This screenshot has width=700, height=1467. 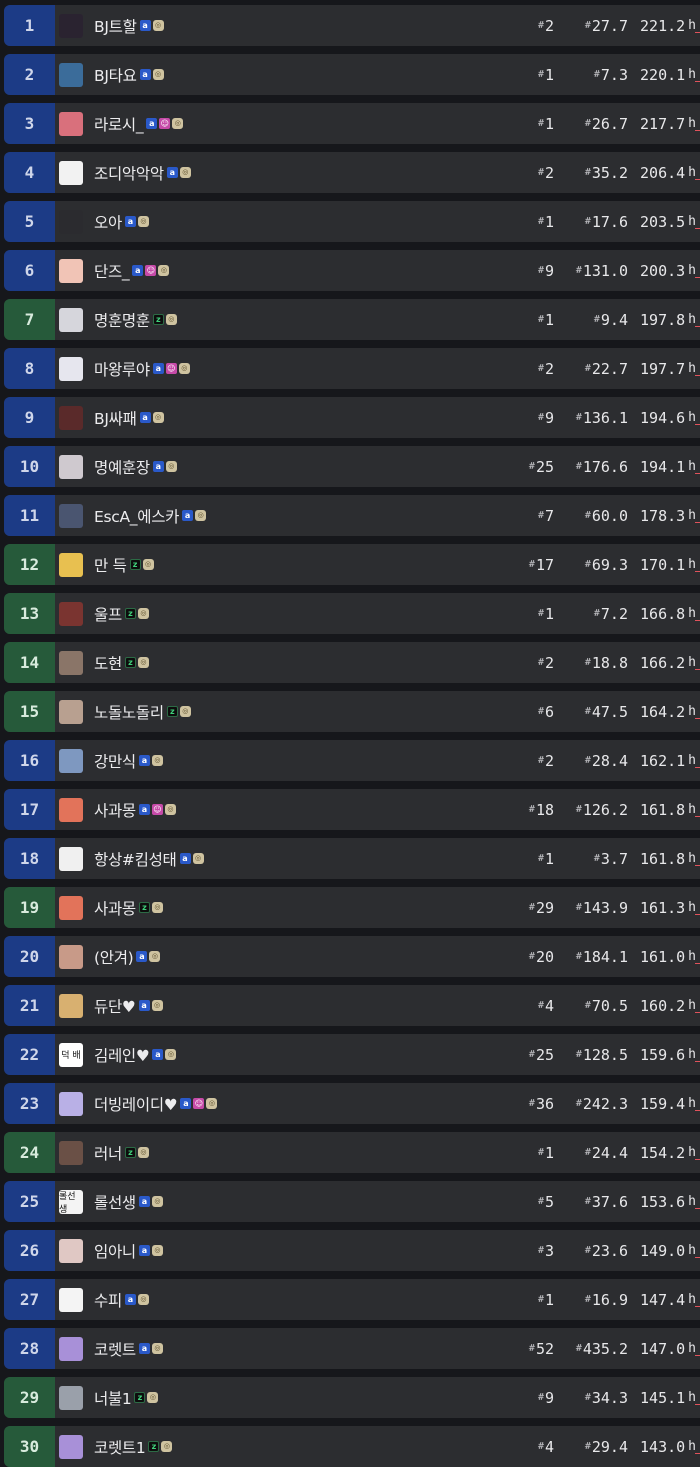 What do you see at coordinates (352, 172) in the screenshot?
I see `ranking-row: 4 조디악악악 a ◎ #2 #35.2 206.4 h` at bounding box center [352, 172].